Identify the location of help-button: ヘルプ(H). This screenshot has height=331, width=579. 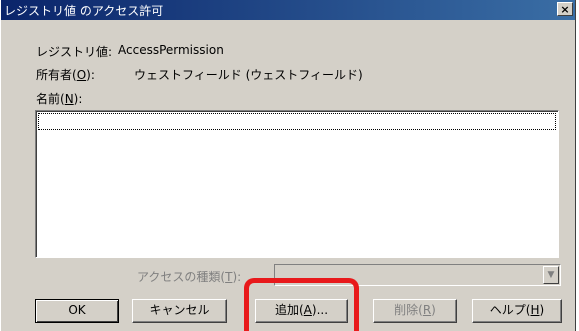
(517, 311).